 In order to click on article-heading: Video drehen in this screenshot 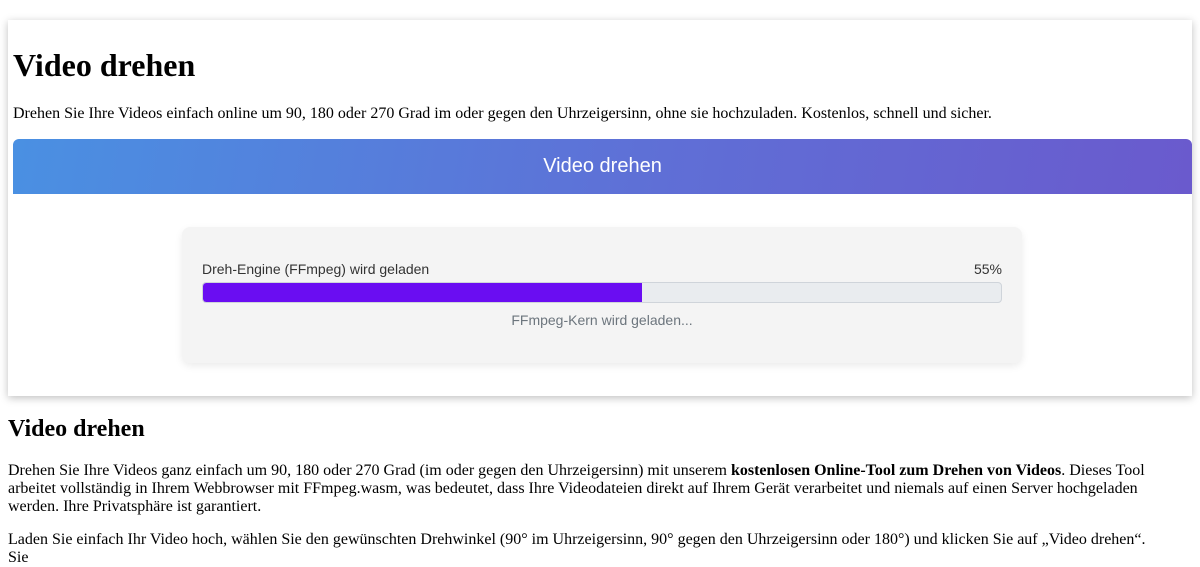, I will do `click(76, 429)`.